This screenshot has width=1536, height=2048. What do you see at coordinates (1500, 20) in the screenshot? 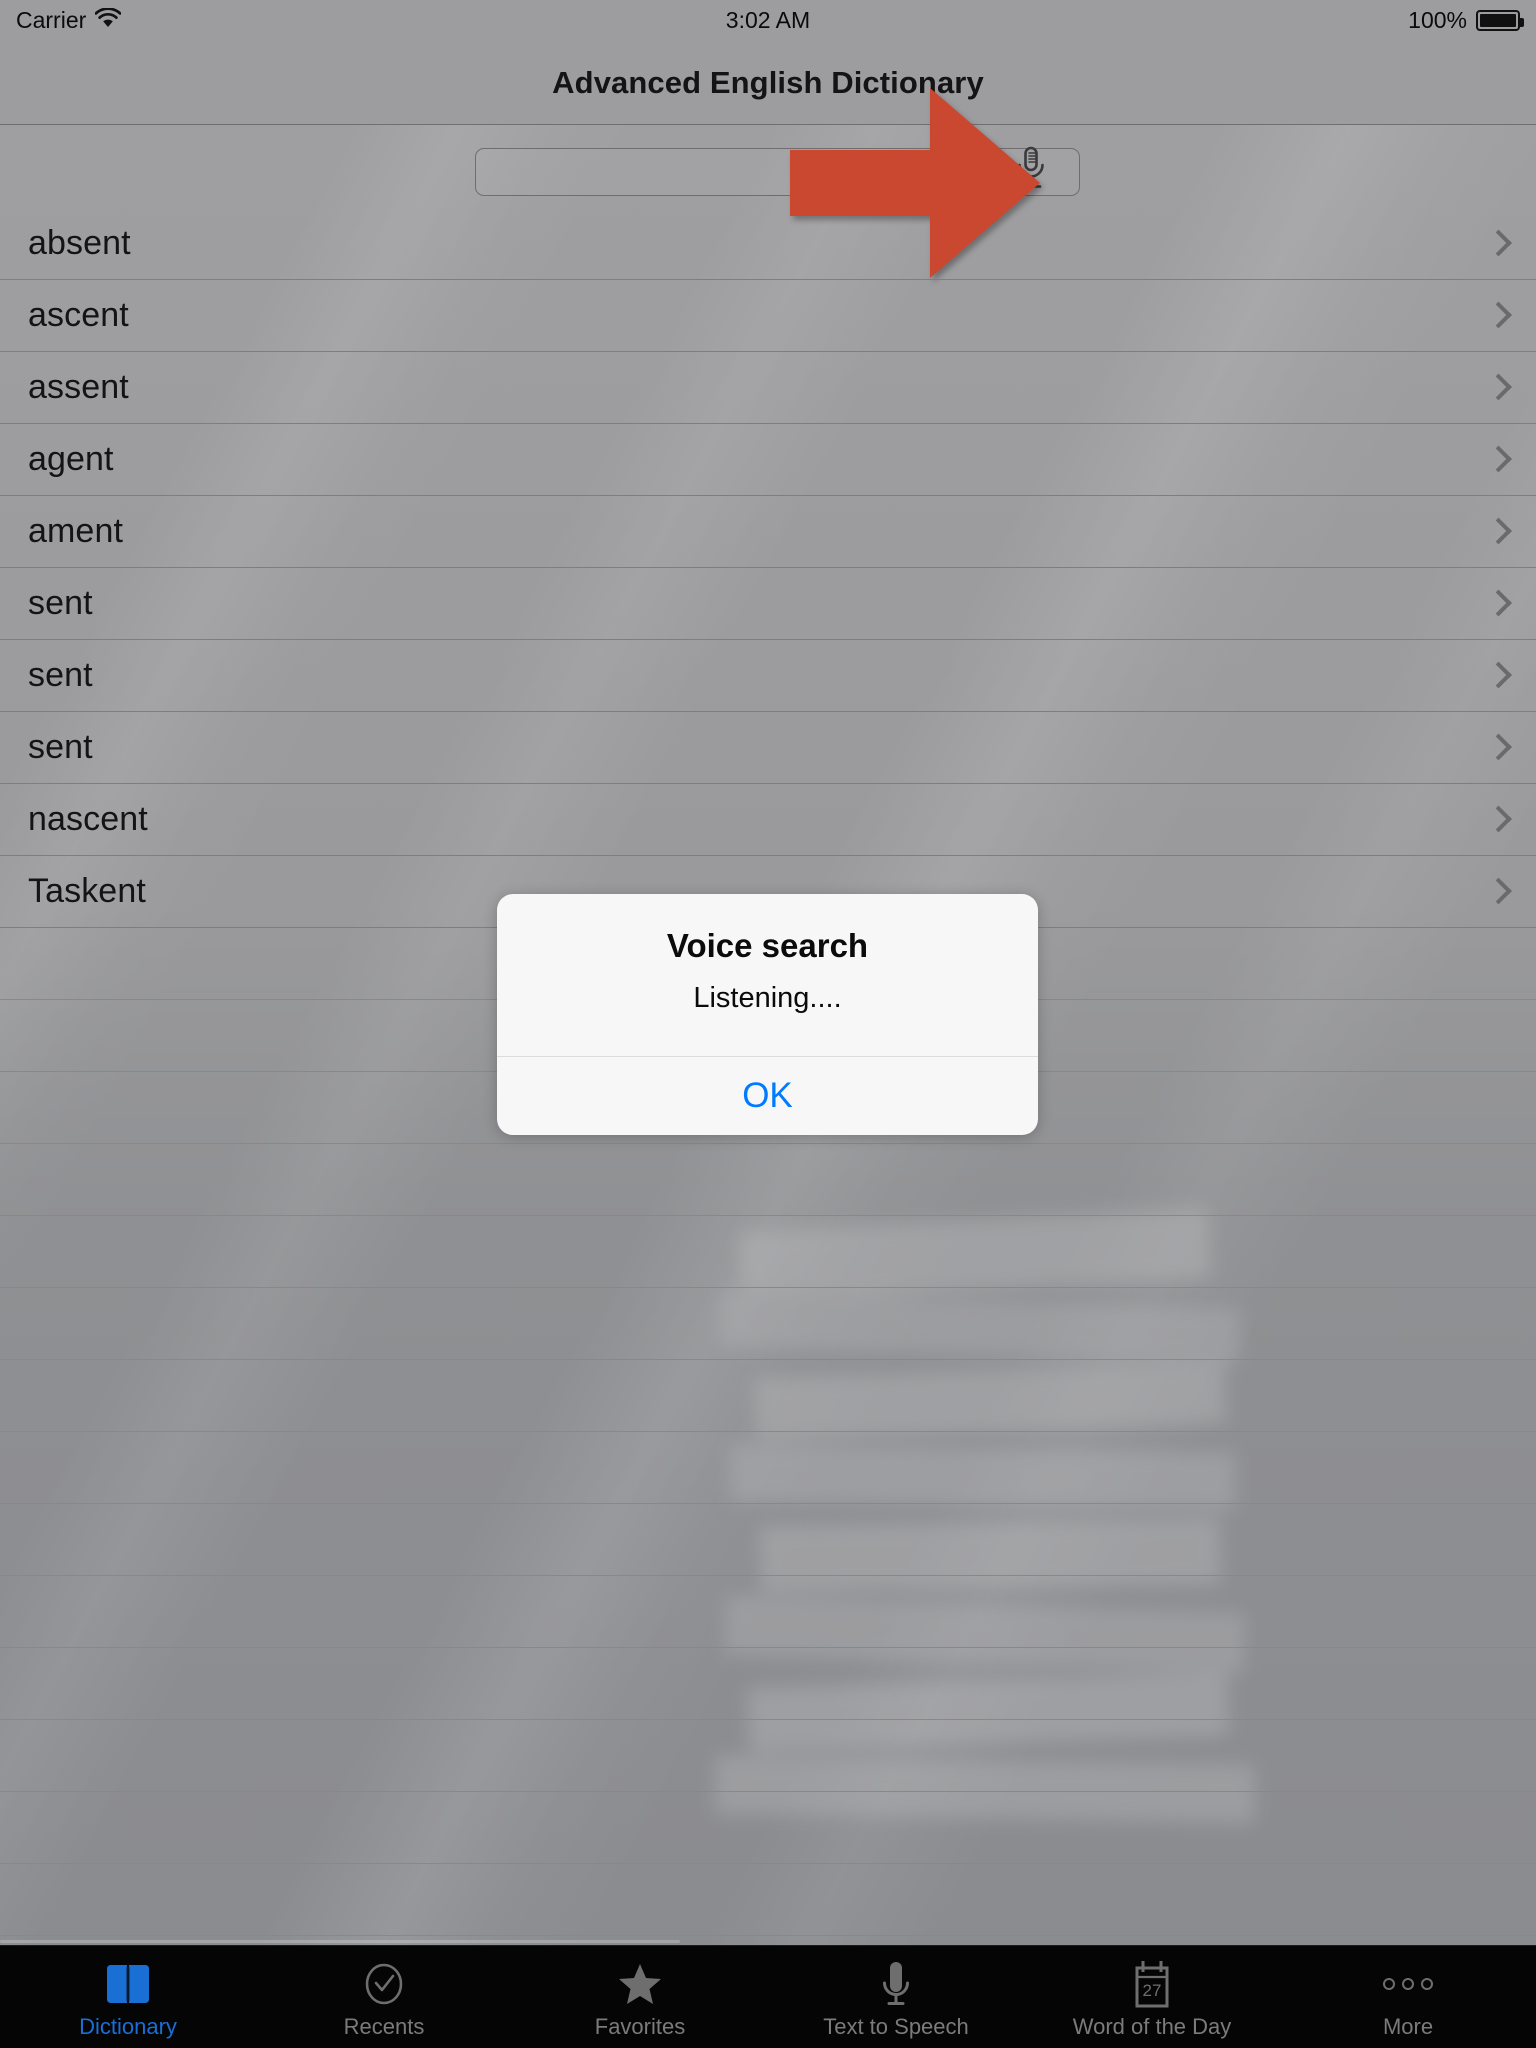
I see `battery-full-icon` at bounding box center [1500, 20].